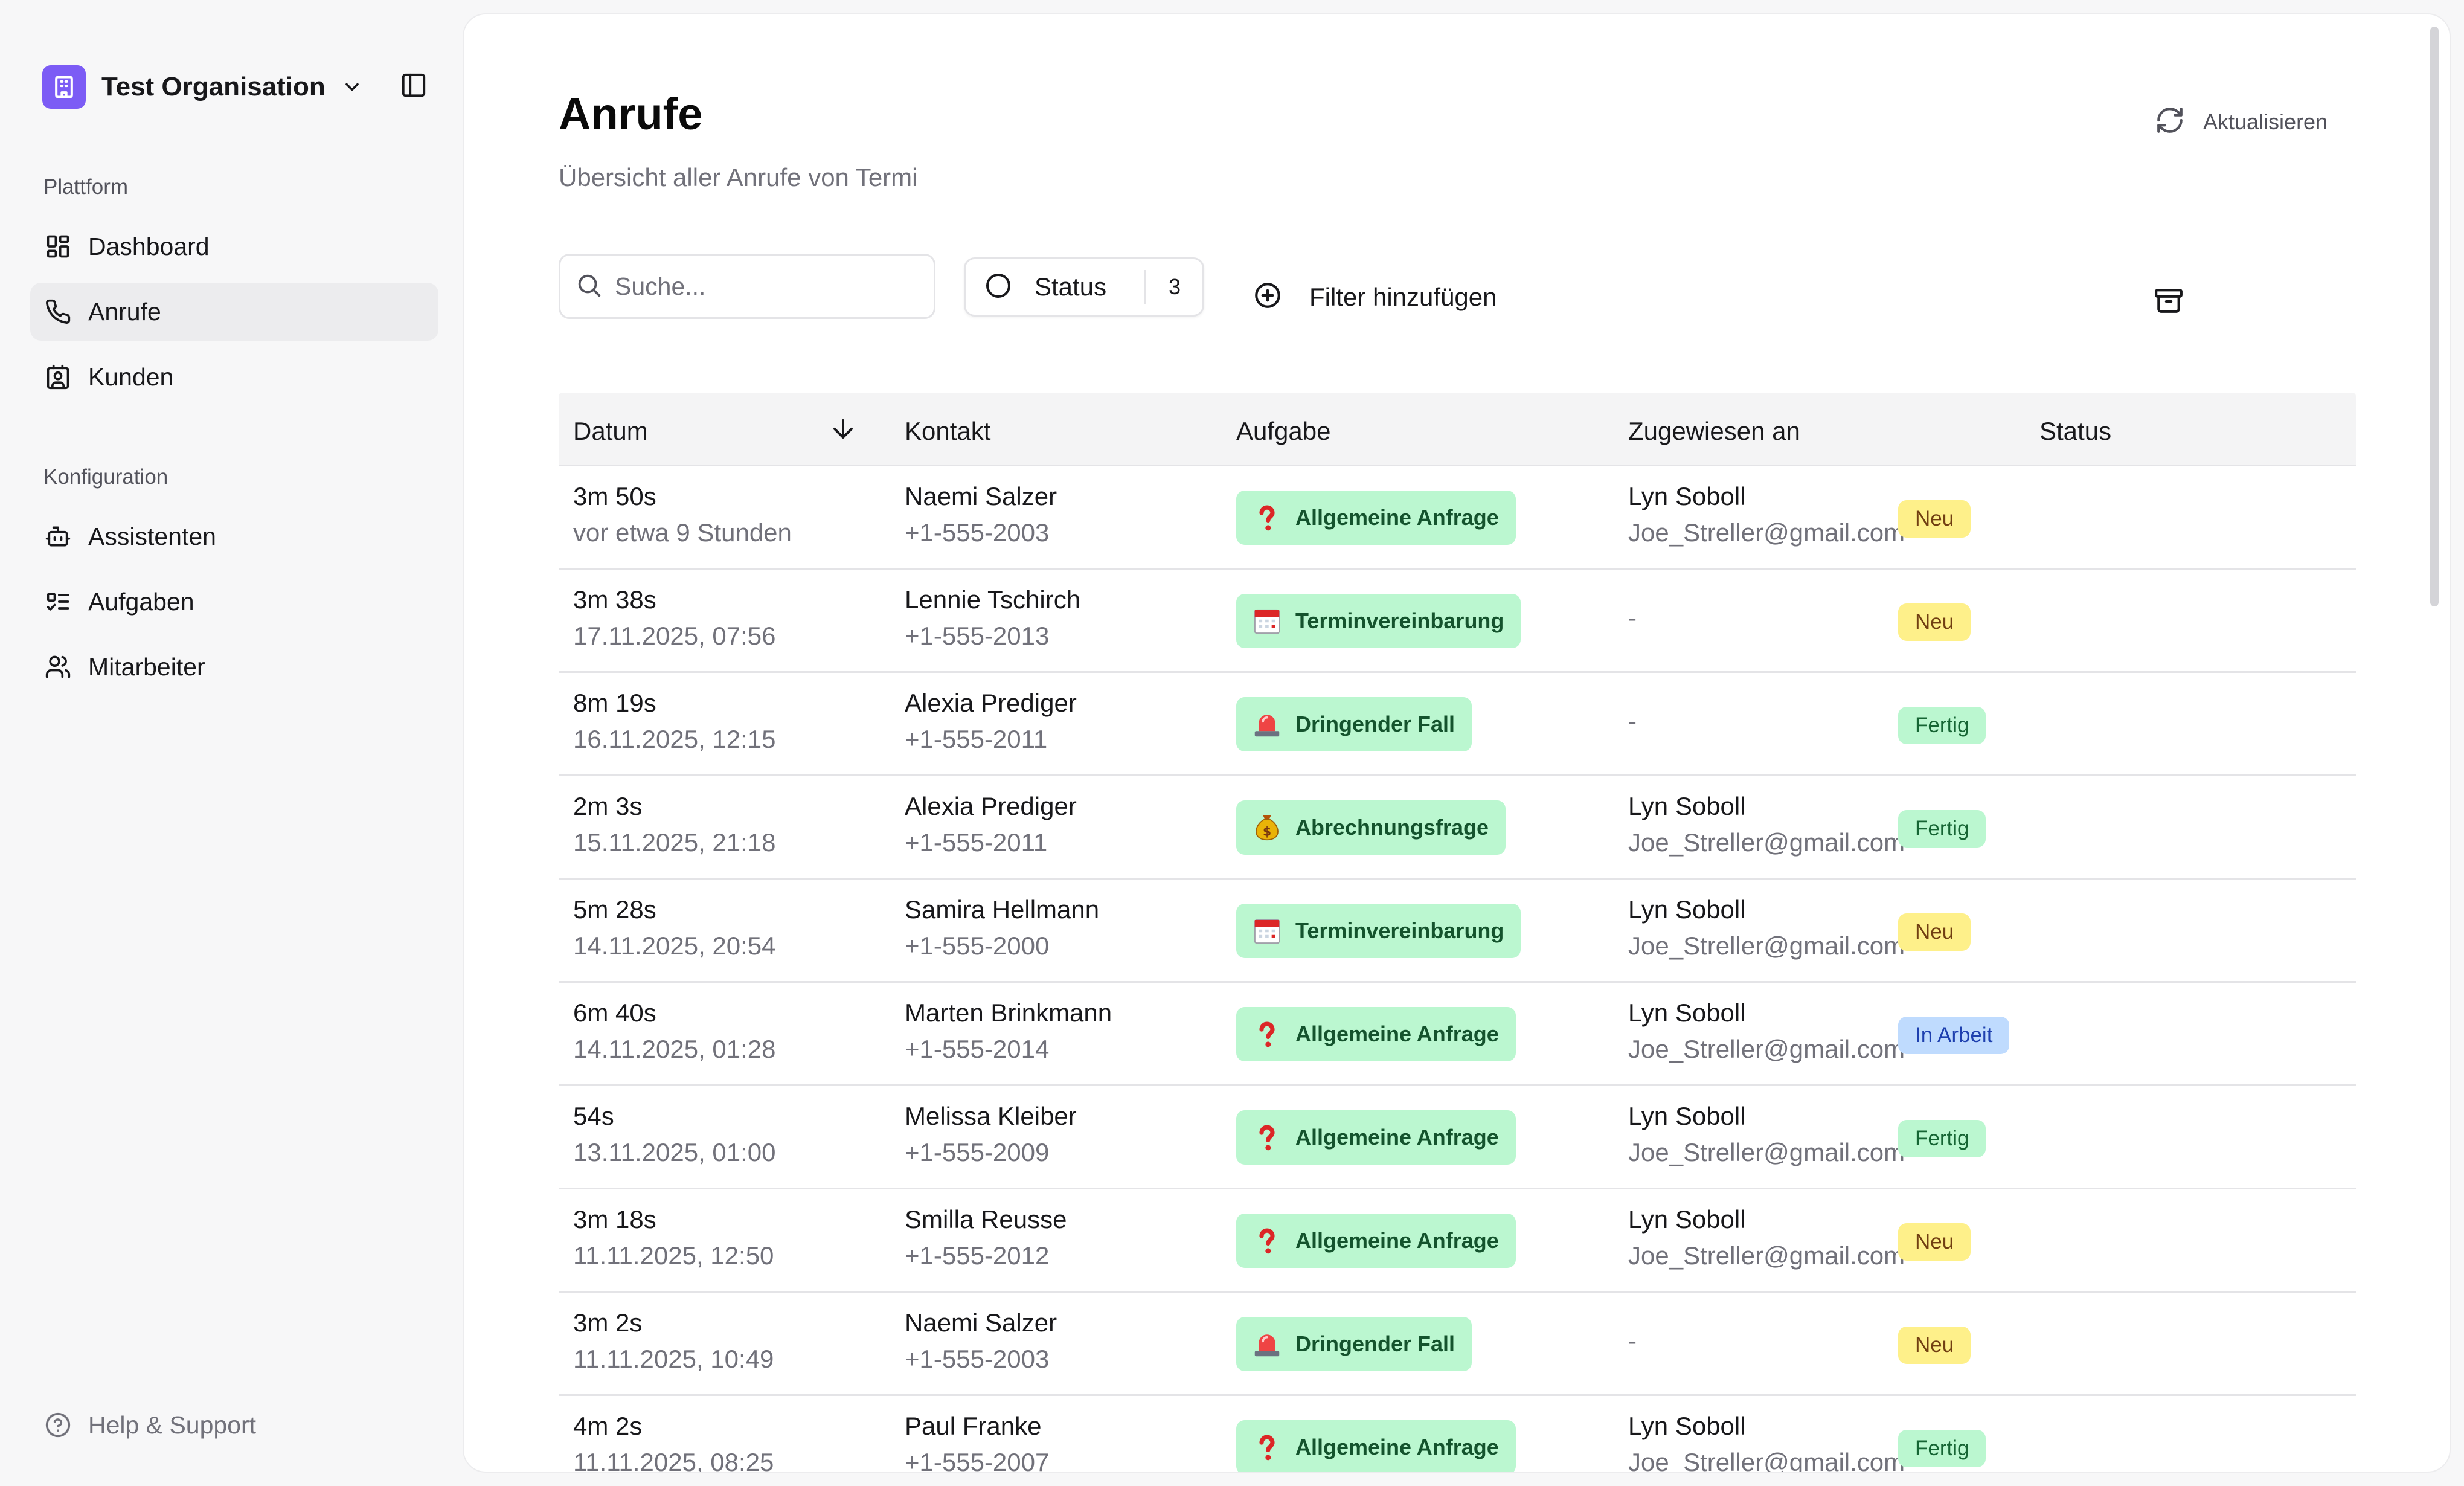 The width and height of the screenshot is (2464, 1486). I want to click on call-date: 14.11.2025, 20:54, so click(674, 946).